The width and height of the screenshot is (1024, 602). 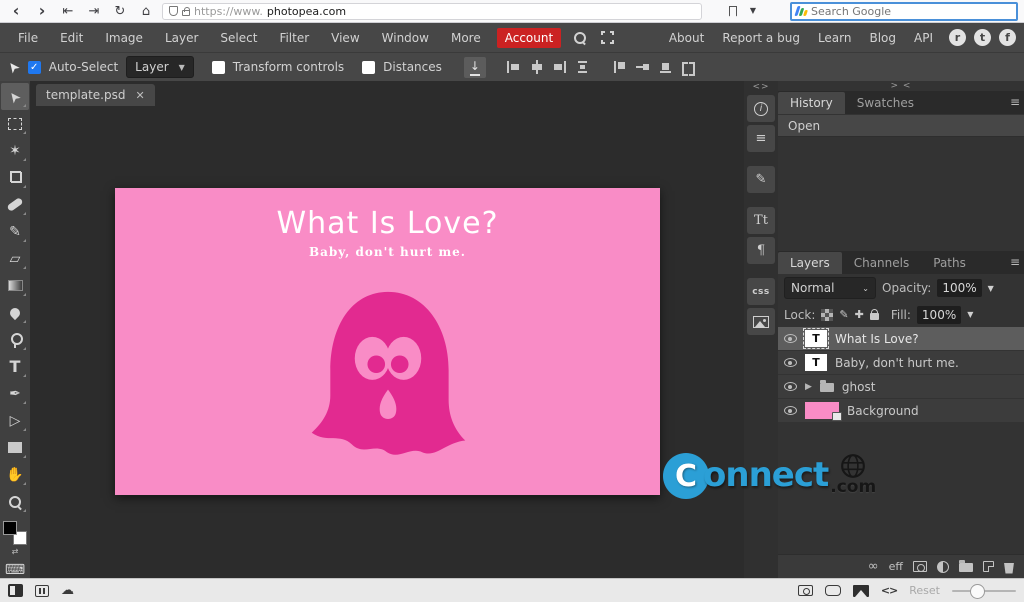 I want to click on account-button: Account, so click(x=529, y=37).